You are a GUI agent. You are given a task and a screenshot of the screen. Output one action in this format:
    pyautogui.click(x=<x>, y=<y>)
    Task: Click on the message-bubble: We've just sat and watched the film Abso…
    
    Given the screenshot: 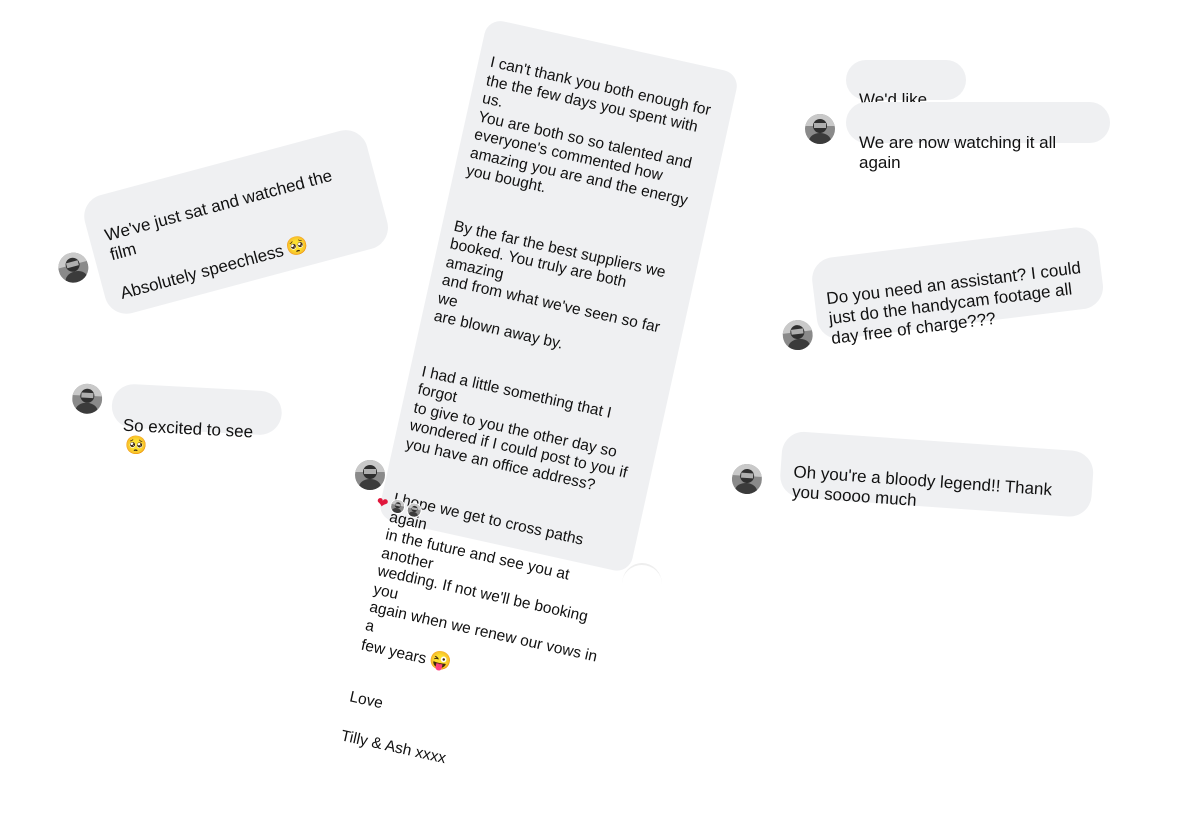 What is the action you would take?
    pyautogui.click(x=236, y=222)
    